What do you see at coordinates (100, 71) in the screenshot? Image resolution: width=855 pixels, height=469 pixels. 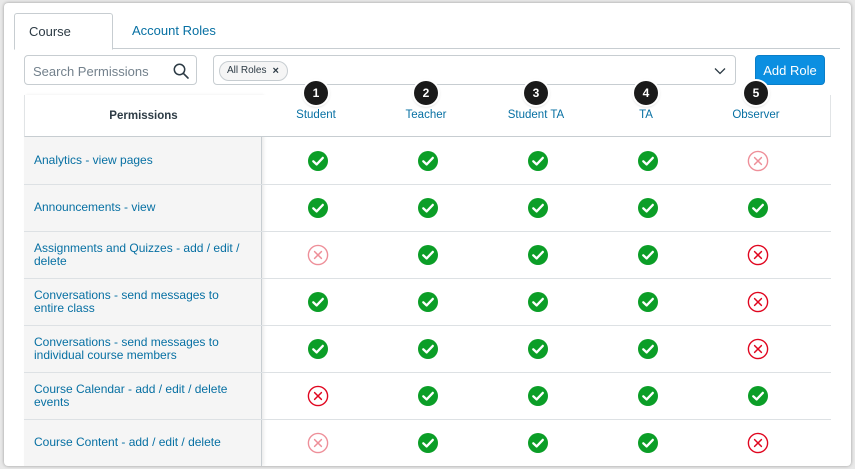 I see `search-input` at bounding box center [100, 71].